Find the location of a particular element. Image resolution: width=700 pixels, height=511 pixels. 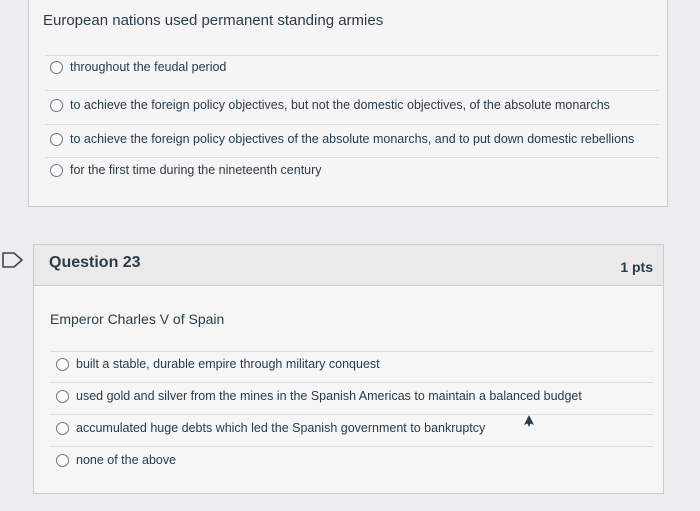

question-title: Question 23 is located at coordinates (95, 262).